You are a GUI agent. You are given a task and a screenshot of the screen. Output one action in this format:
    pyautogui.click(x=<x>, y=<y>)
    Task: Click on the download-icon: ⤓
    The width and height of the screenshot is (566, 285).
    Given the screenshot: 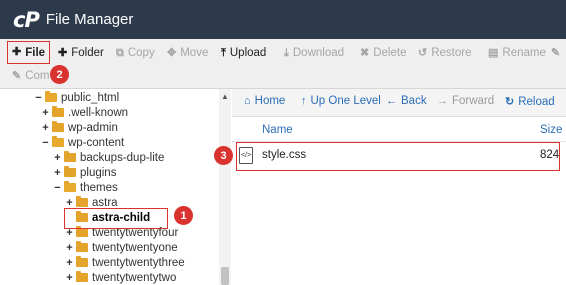 What is the action you would take?
    pyautogui.click(x=286, y=52)
    